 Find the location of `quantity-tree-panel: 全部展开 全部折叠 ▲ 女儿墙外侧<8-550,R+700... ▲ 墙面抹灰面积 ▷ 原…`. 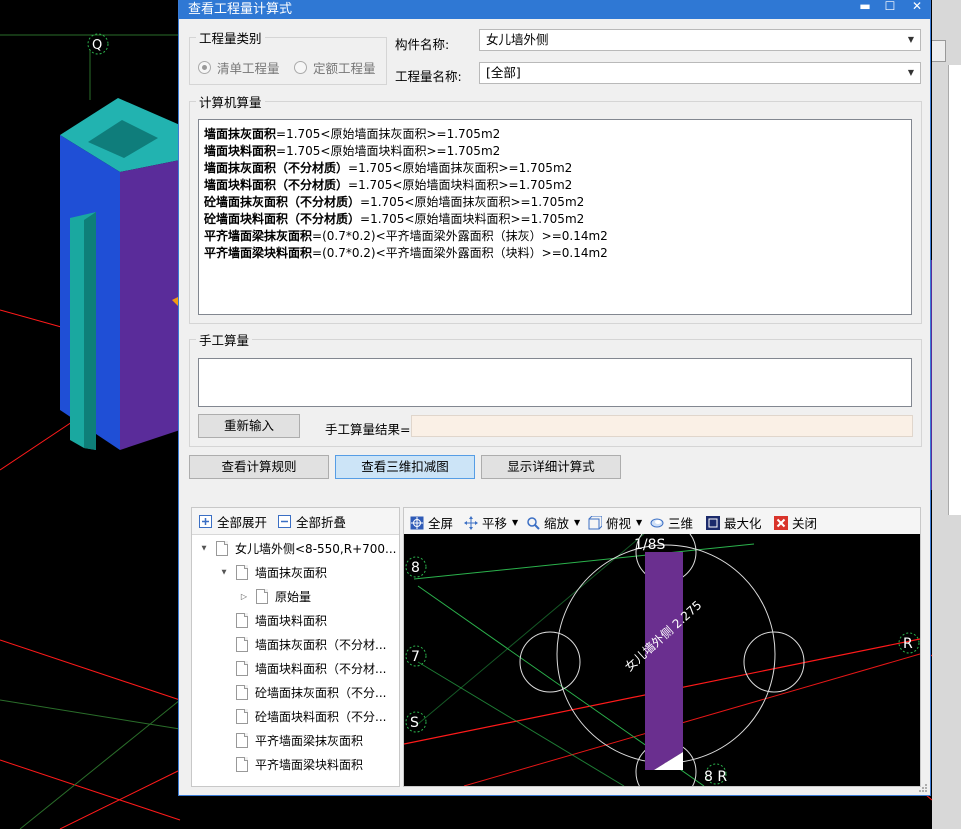

quantity-tree-panel: 全部展开 全部折叠 ▲ 女儿墙外侧<8-550,R+700... ▲ 墙面抹灰面积 ▷ 原… is located at coordinates (295, 647).